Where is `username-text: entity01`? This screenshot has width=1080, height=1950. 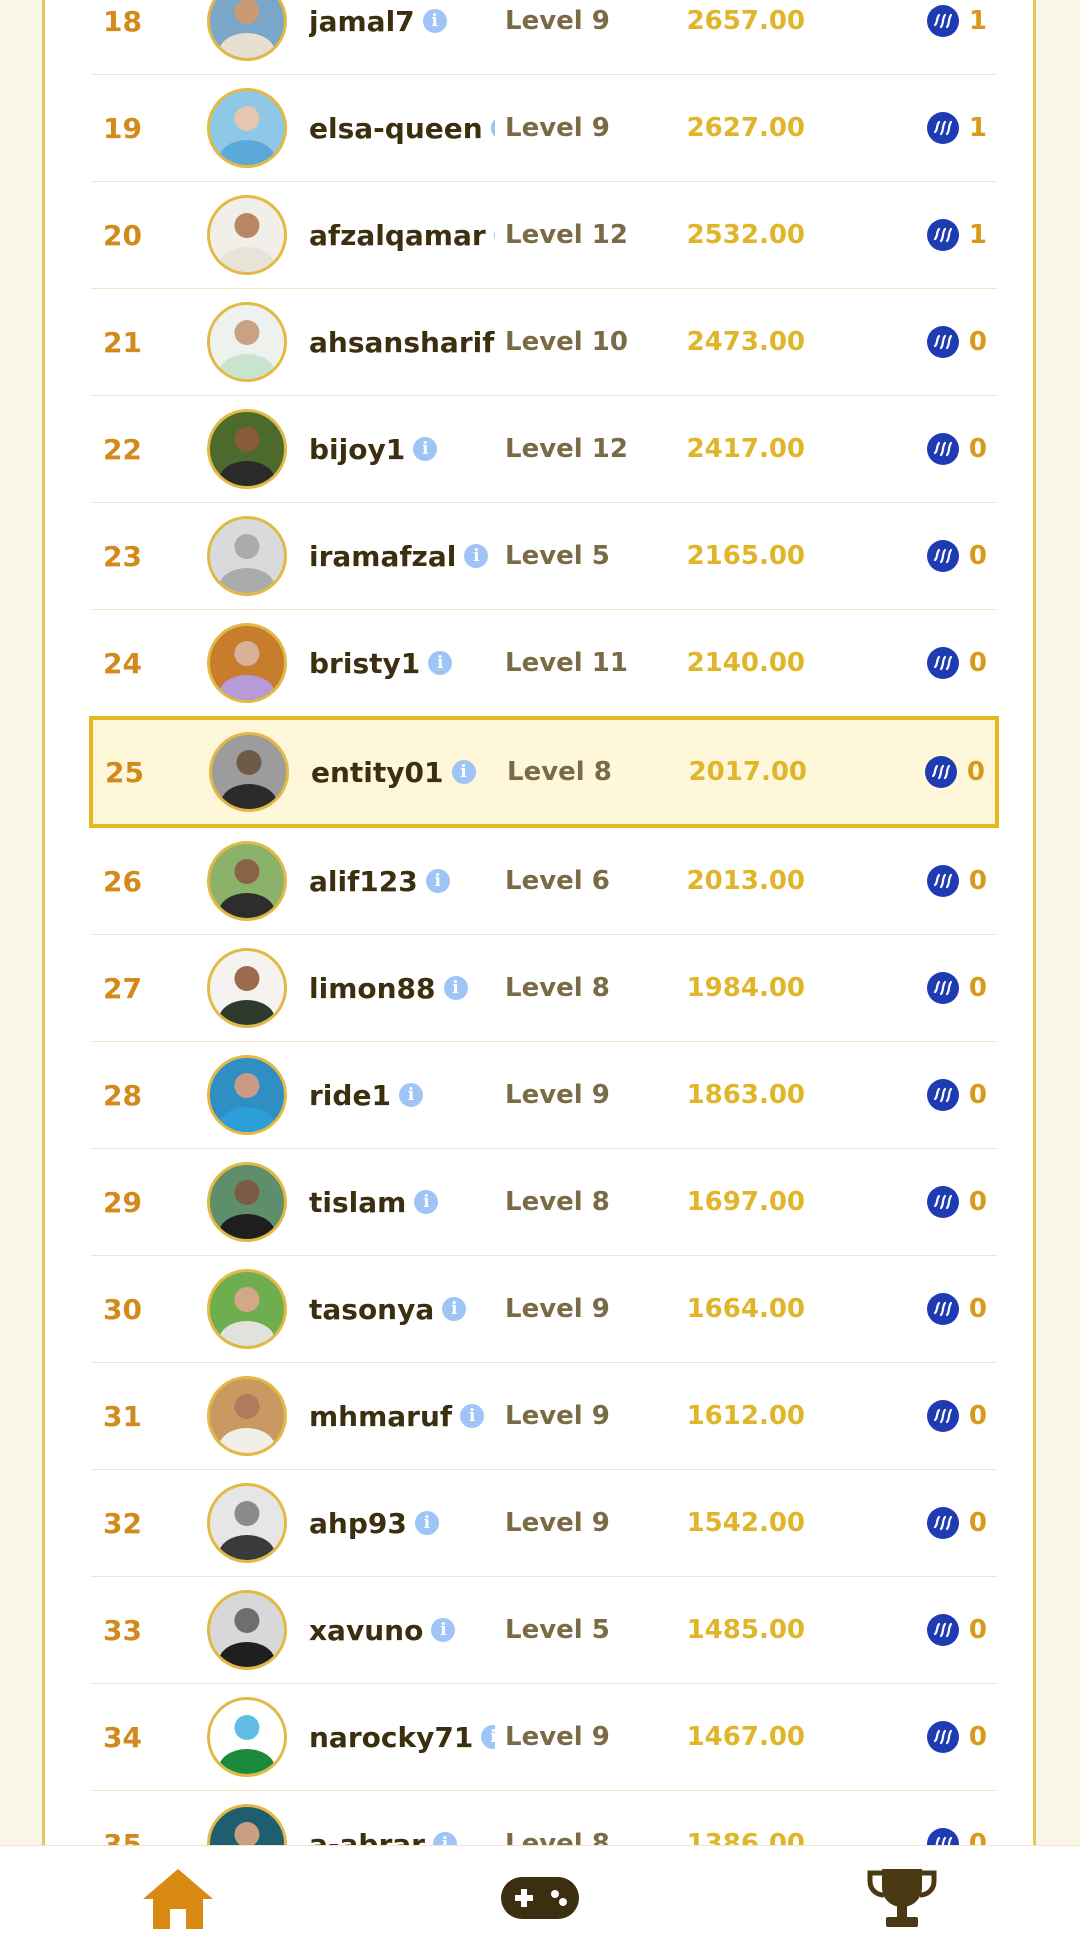 username-text: entity01 is located at coordinates (377, 772).